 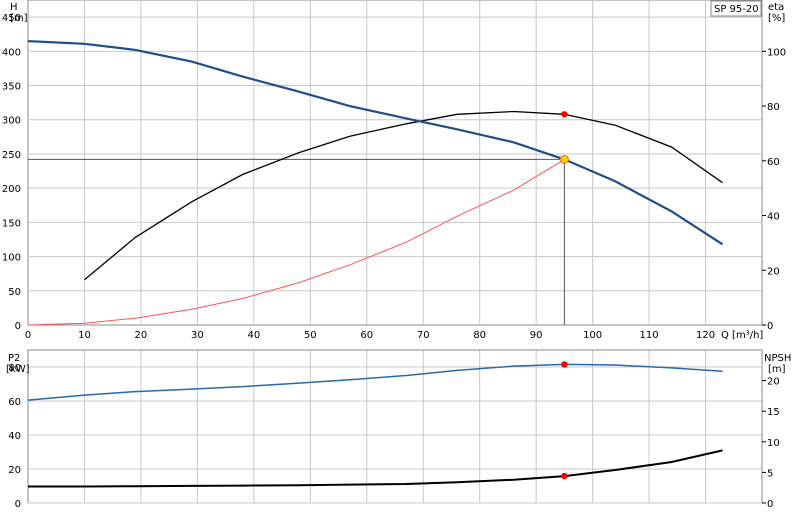 I want to click on duty-point-power-marker, so click(x=564, y=364).